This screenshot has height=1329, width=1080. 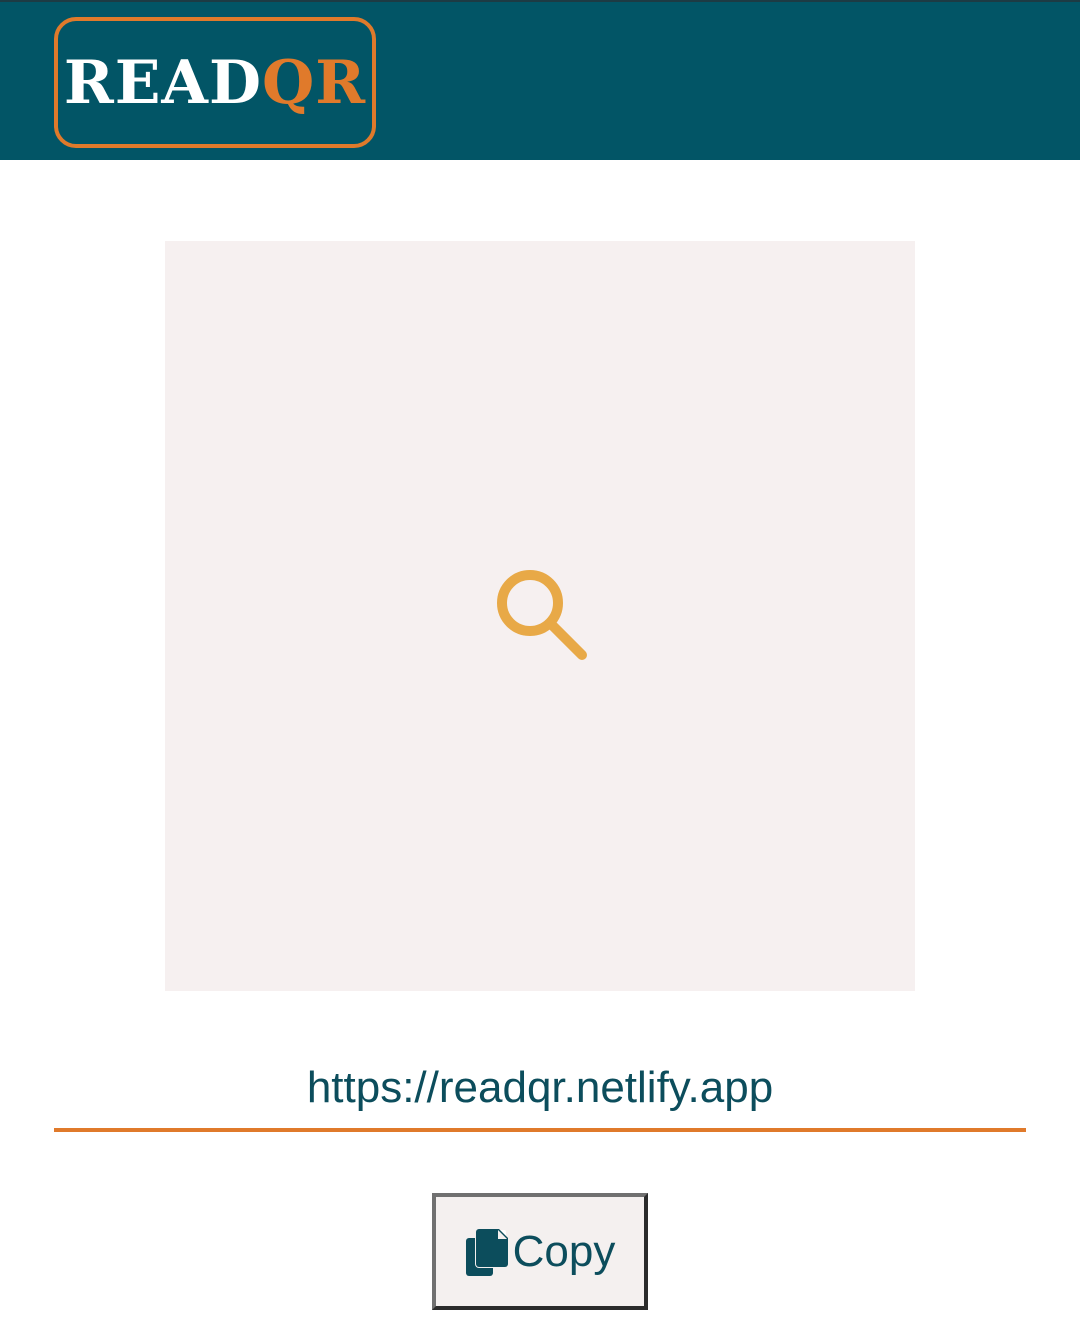 What do you see at coordinates (564, 1251) in the screenshot?
I see `copy-button-label: Copy` at bounding box center [564, 1251].